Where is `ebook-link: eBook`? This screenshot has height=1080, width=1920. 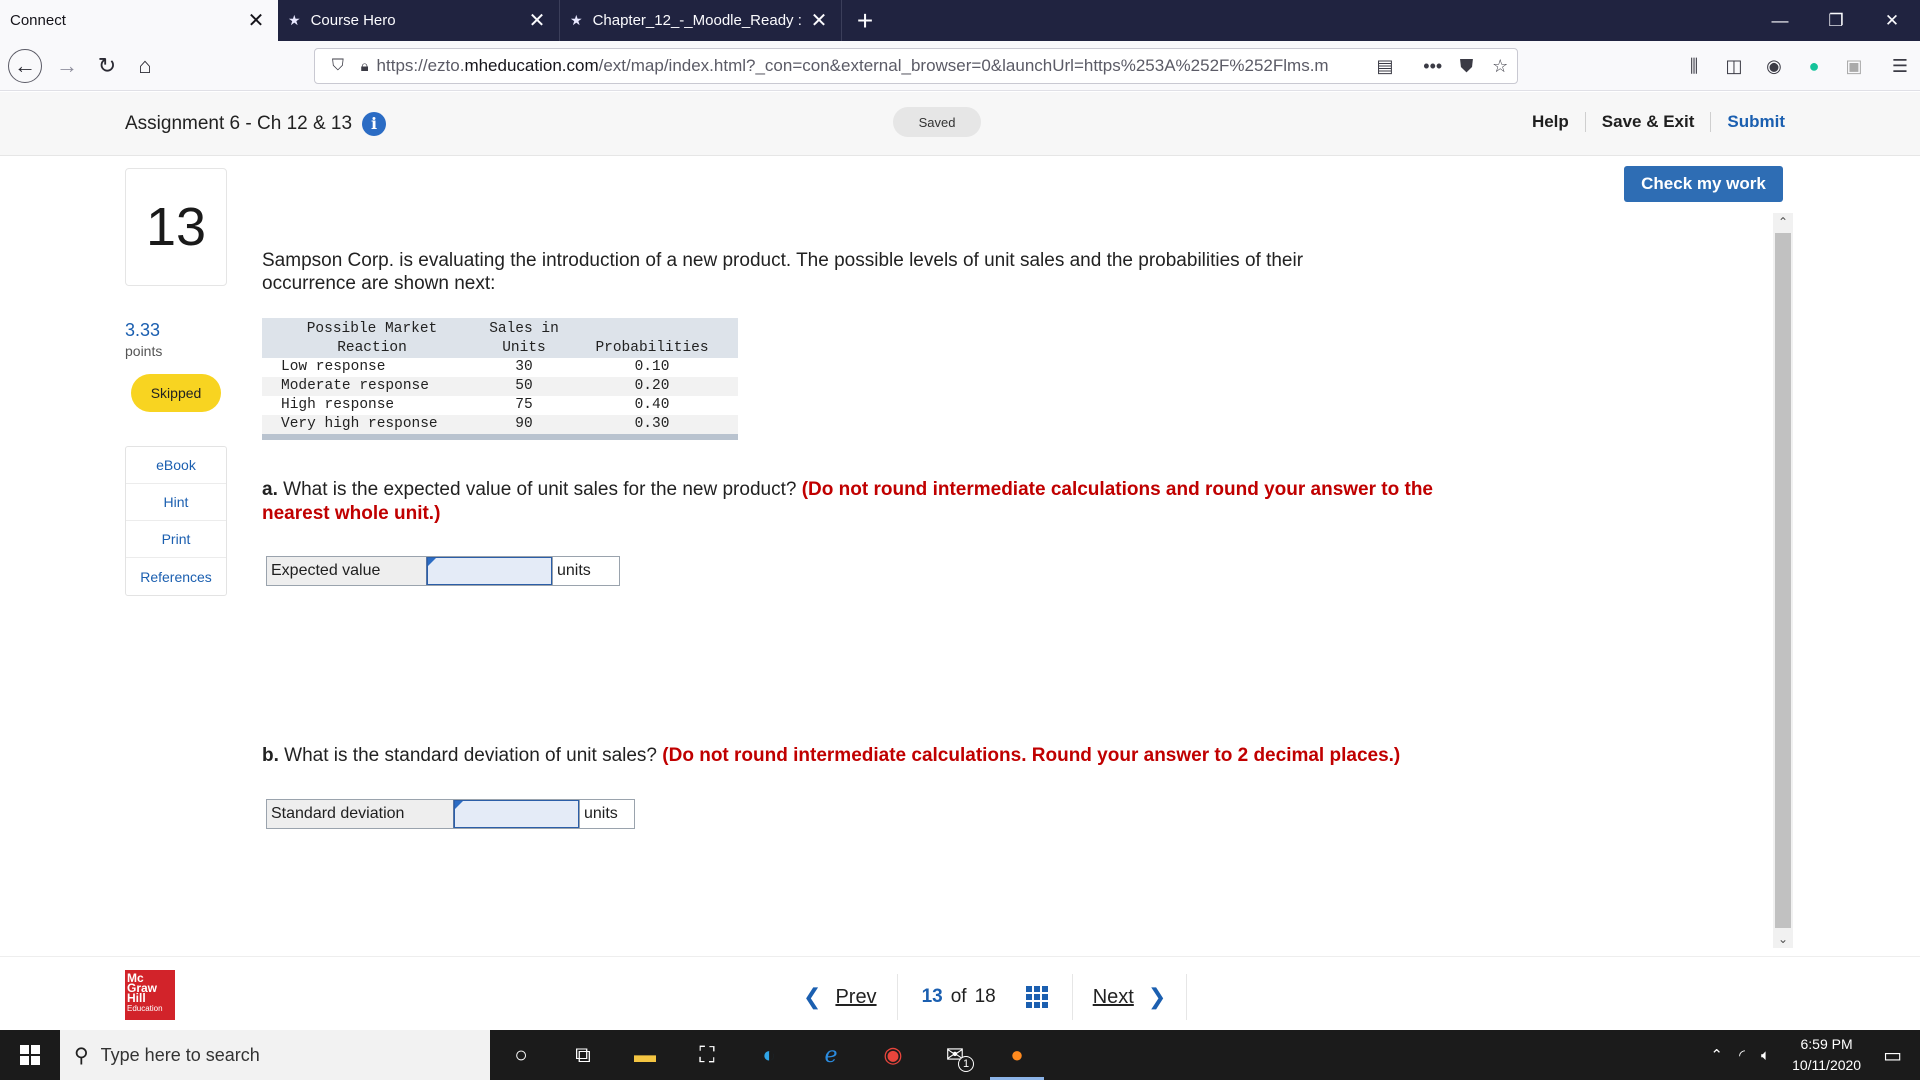 ebook-link: eBook is located at coordinates (176, 465).